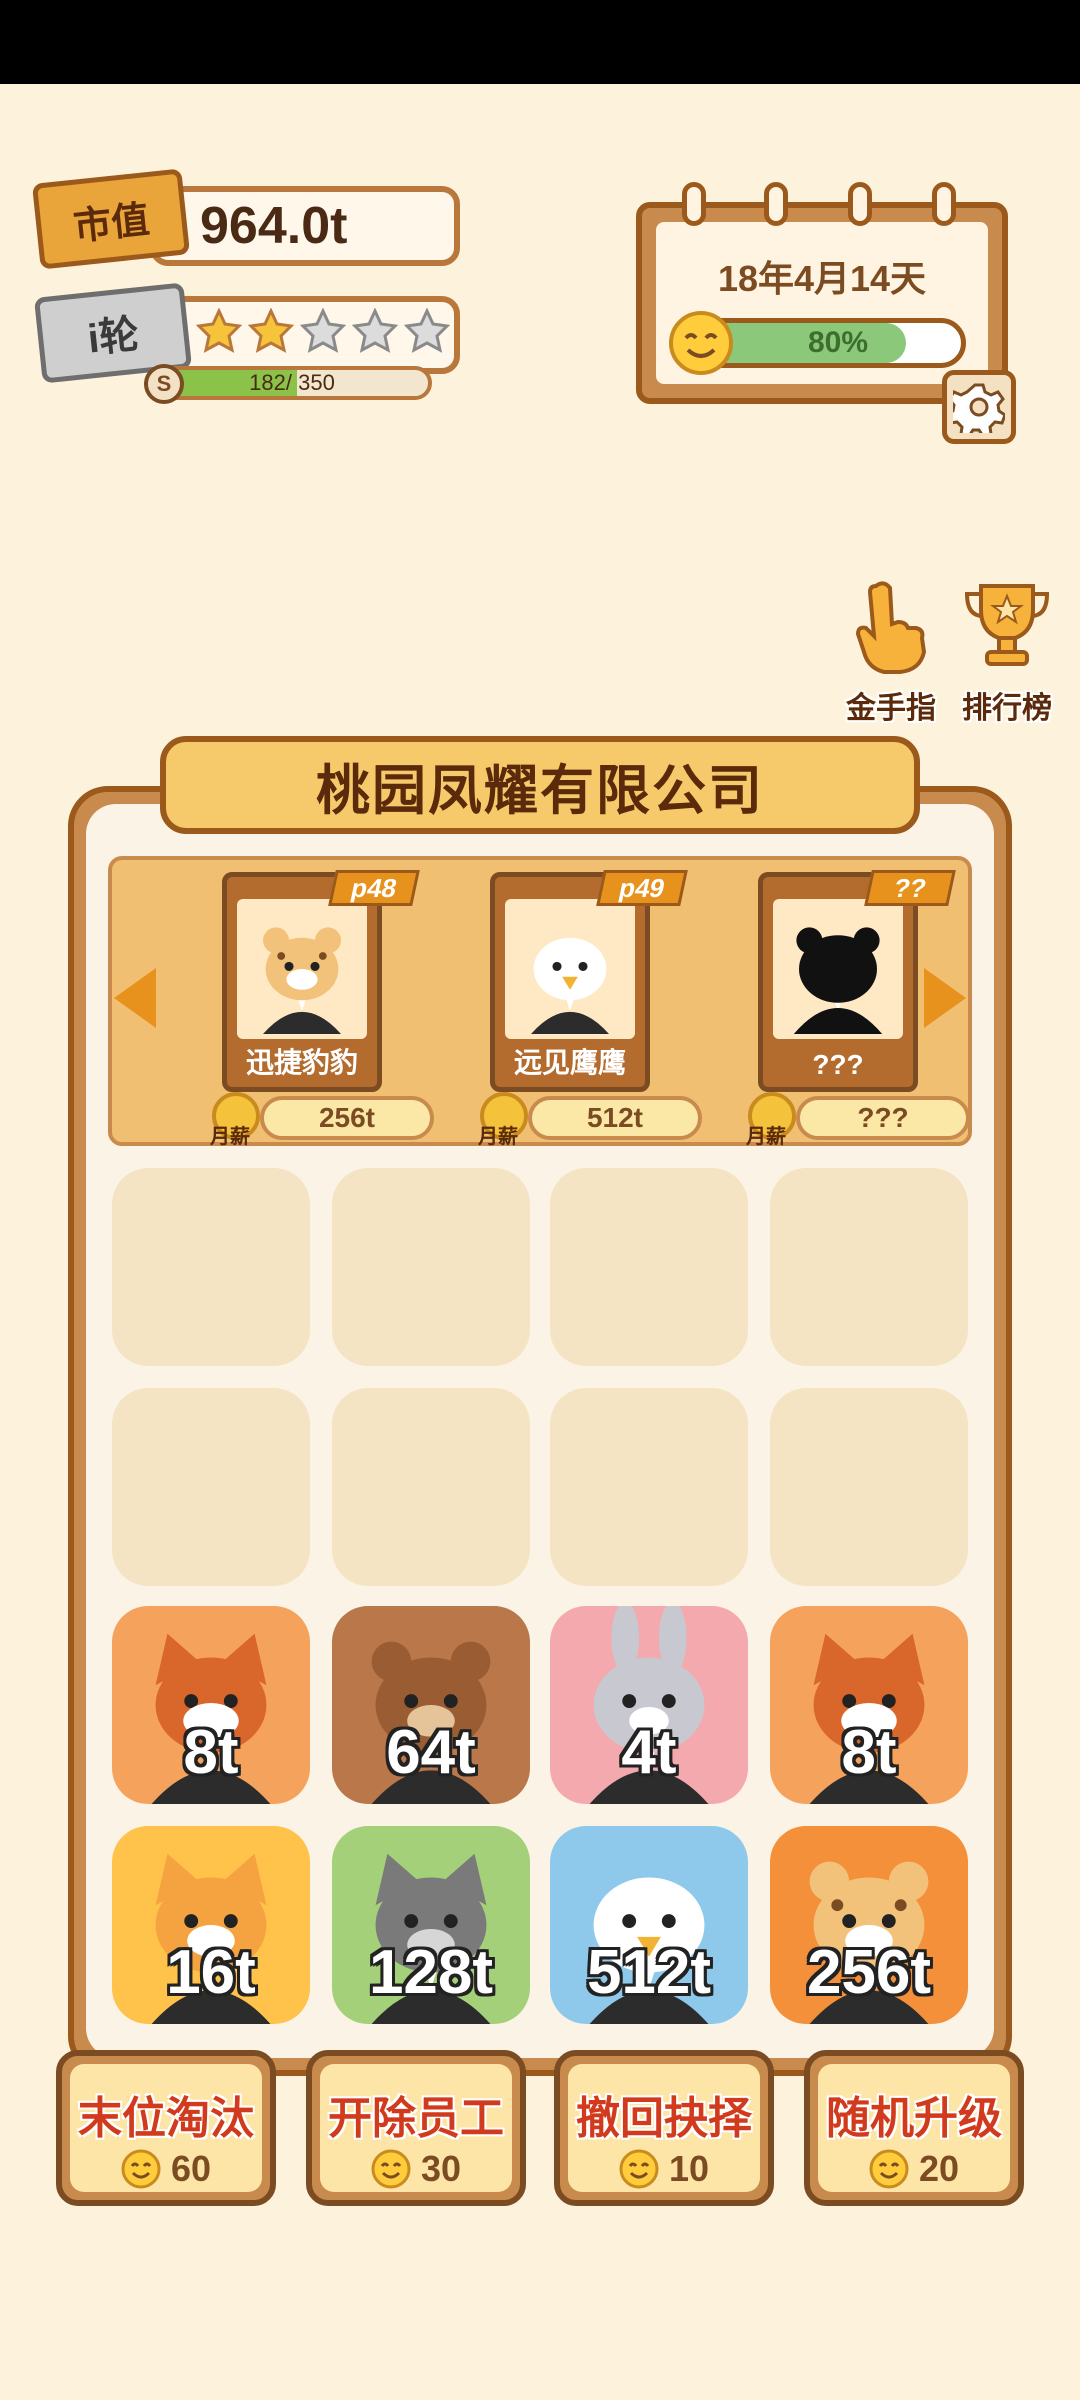 Image resolution: width=1080 pixels, height=2400 pixels. I want to click on tile-value: 64t, so click(431, 1752).